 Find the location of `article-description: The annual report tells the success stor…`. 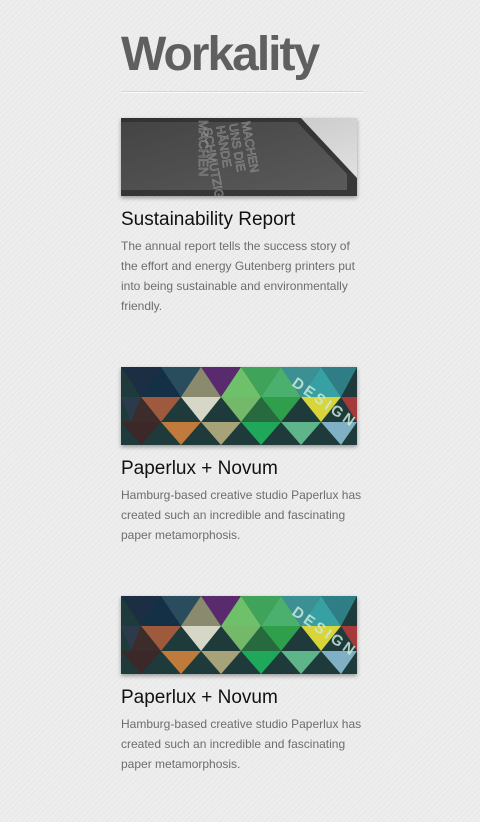

article-description: The annual report tells the success stor… is located at coordinates (238, 276).